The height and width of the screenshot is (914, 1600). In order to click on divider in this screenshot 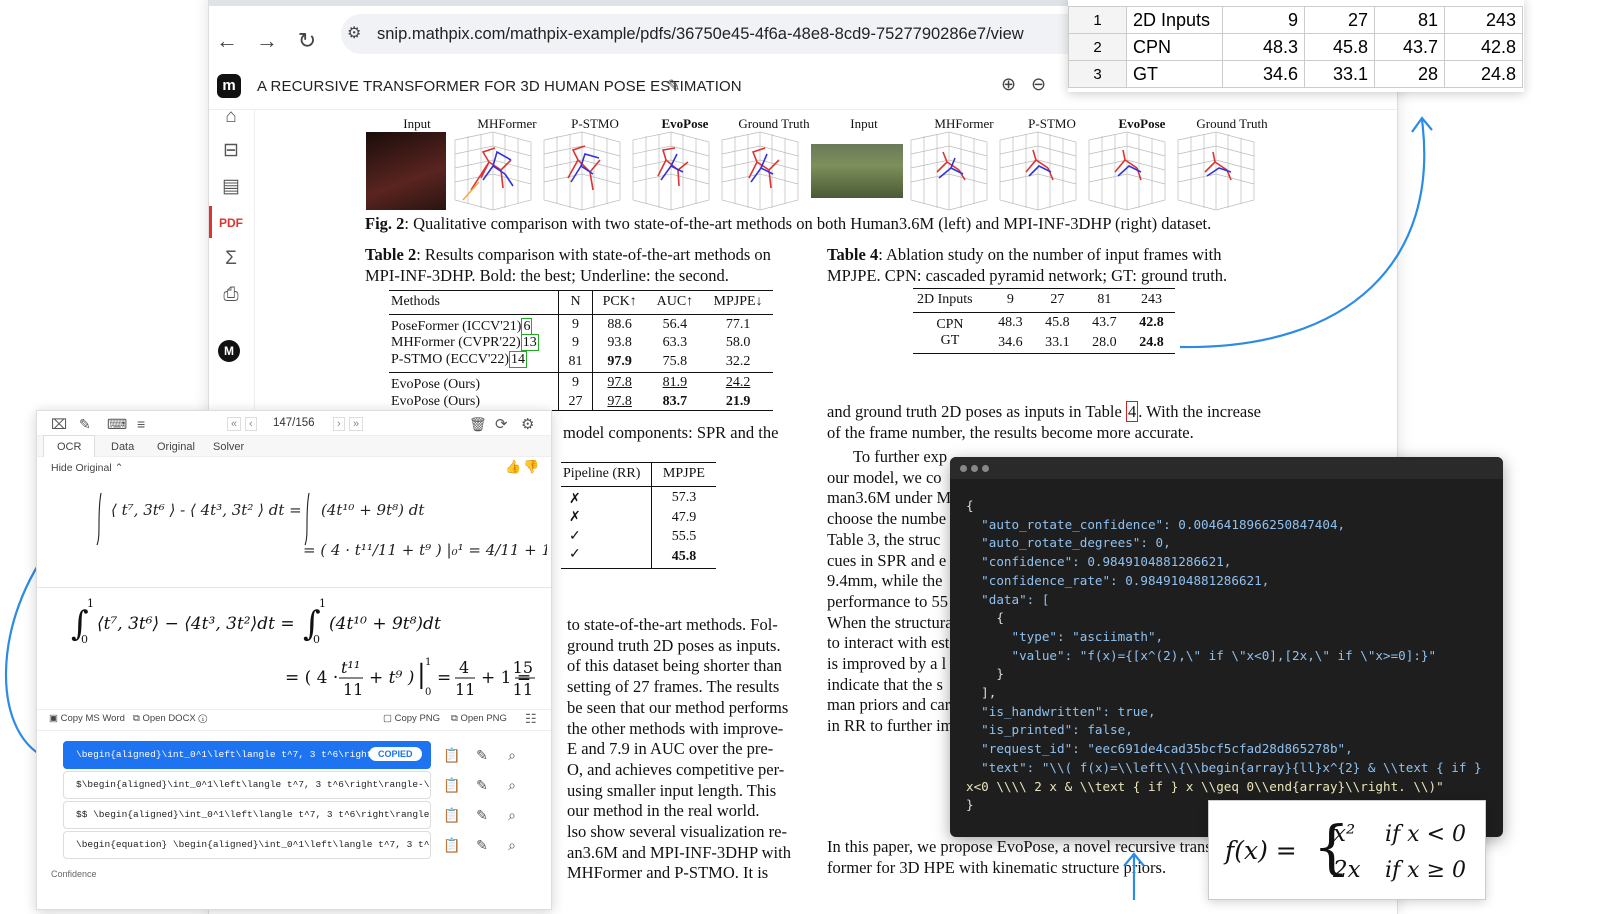, I will do `click(294, 587)`.